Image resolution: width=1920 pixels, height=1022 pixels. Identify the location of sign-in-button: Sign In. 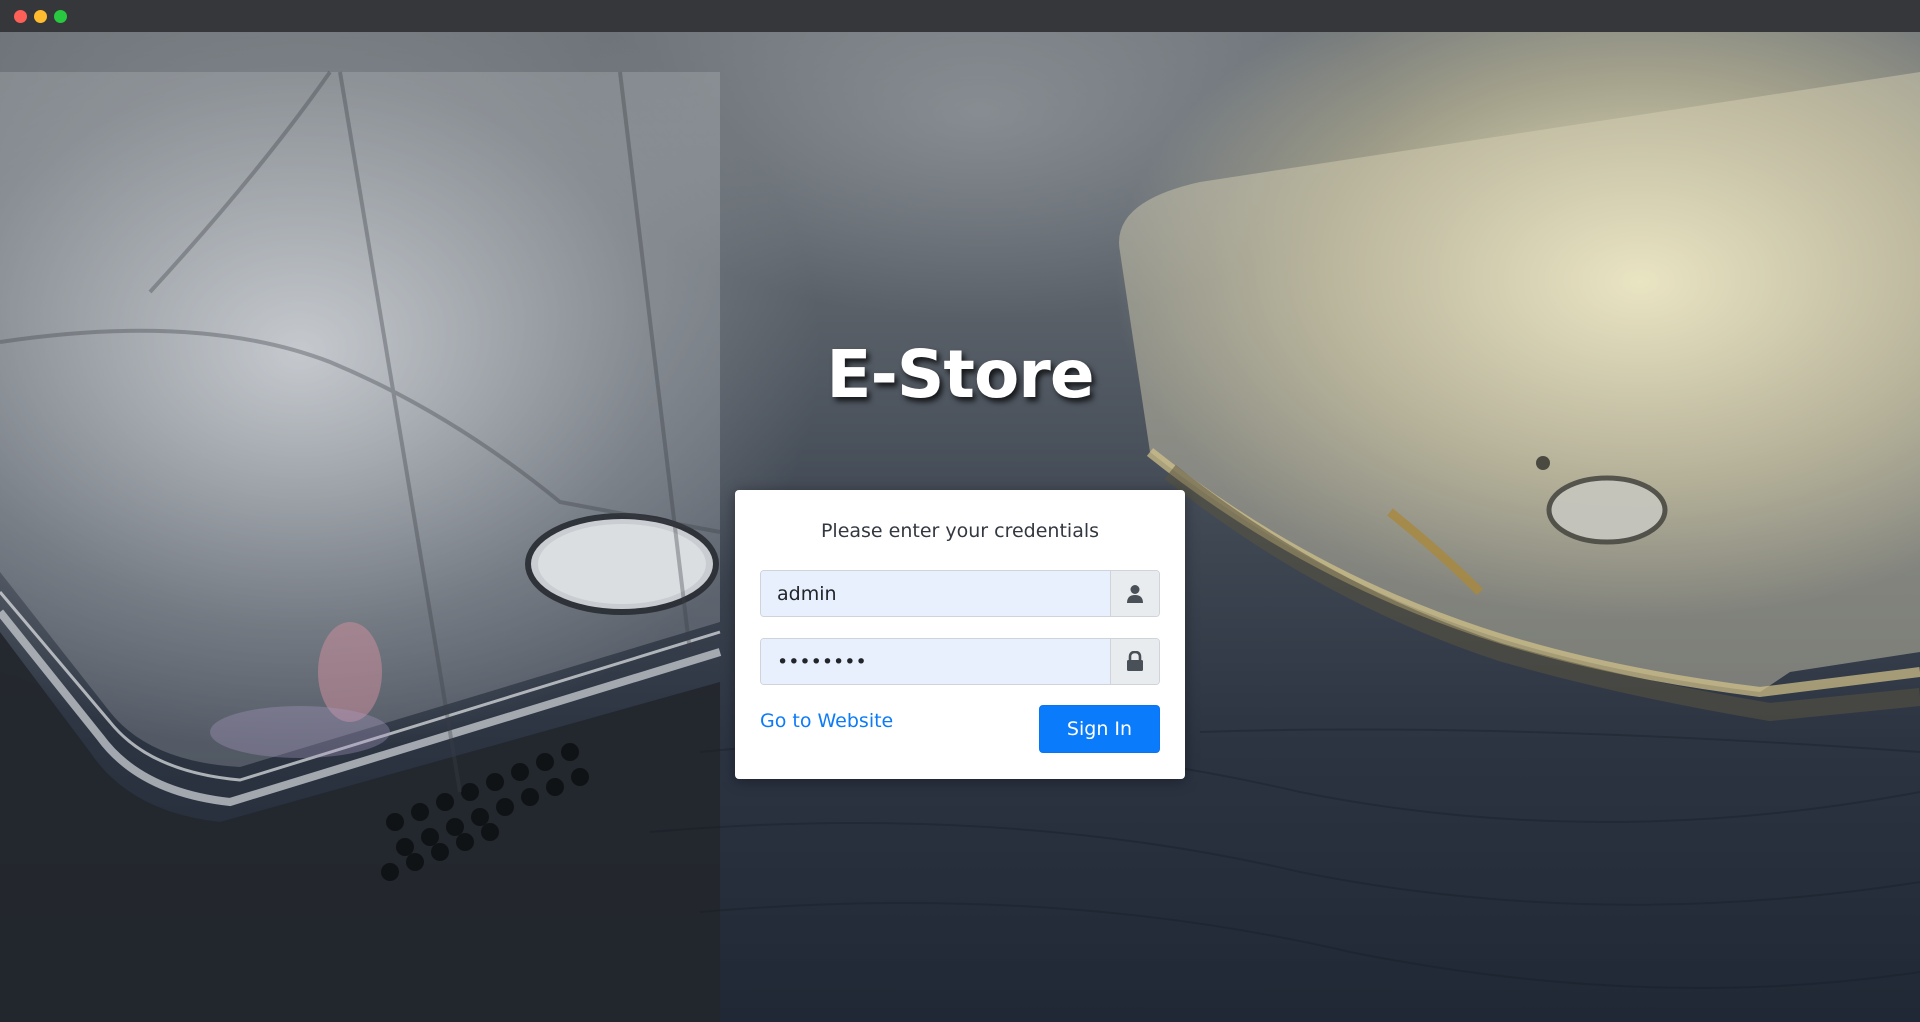
(1099, 729).